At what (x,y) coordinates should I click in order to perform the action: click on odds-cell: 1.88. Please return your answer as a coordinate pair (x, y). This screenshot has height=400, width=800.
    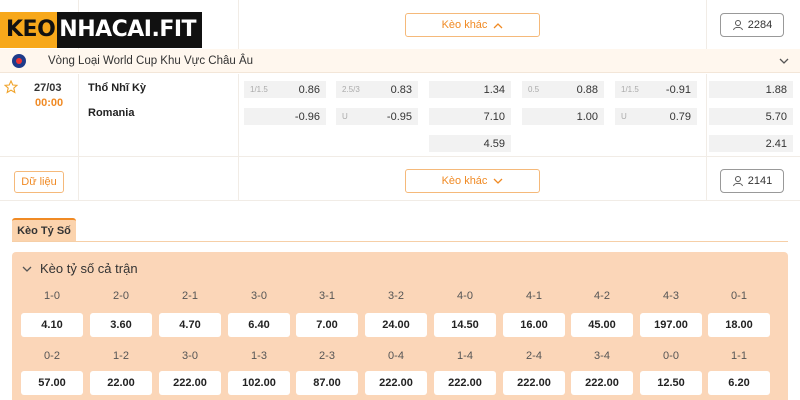
    Looking at the image, I should click on (751, 89).